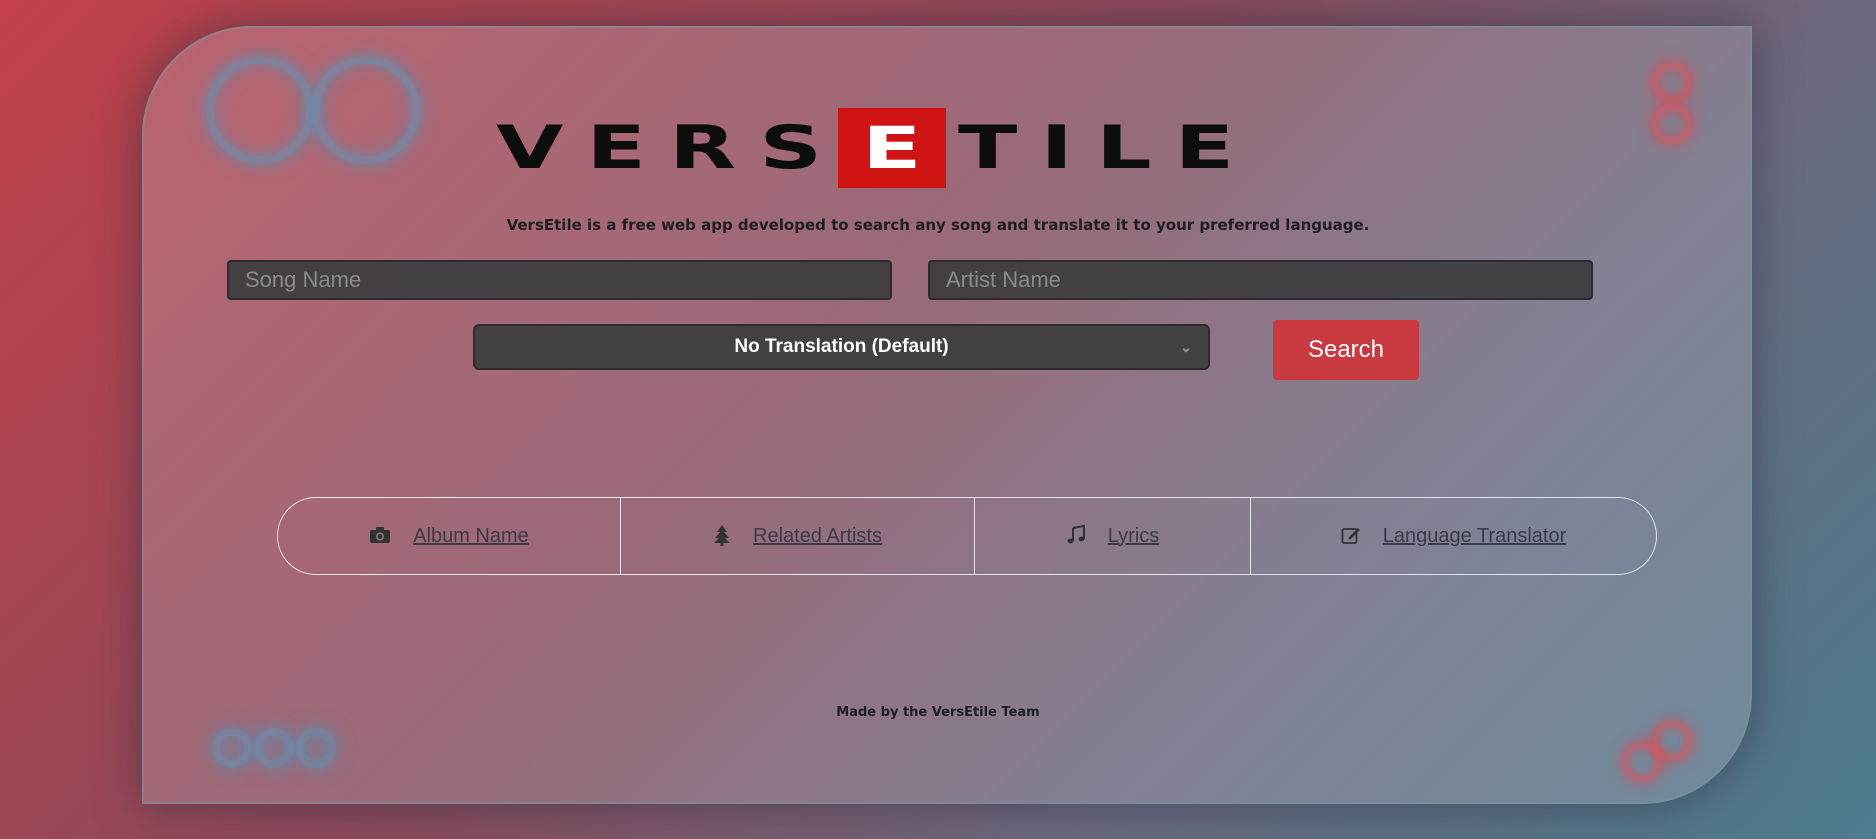  Describe the element at coordinates (1474, 536) in the screenshot. I see `nav-label-language-translator: Language Translator` at that location.